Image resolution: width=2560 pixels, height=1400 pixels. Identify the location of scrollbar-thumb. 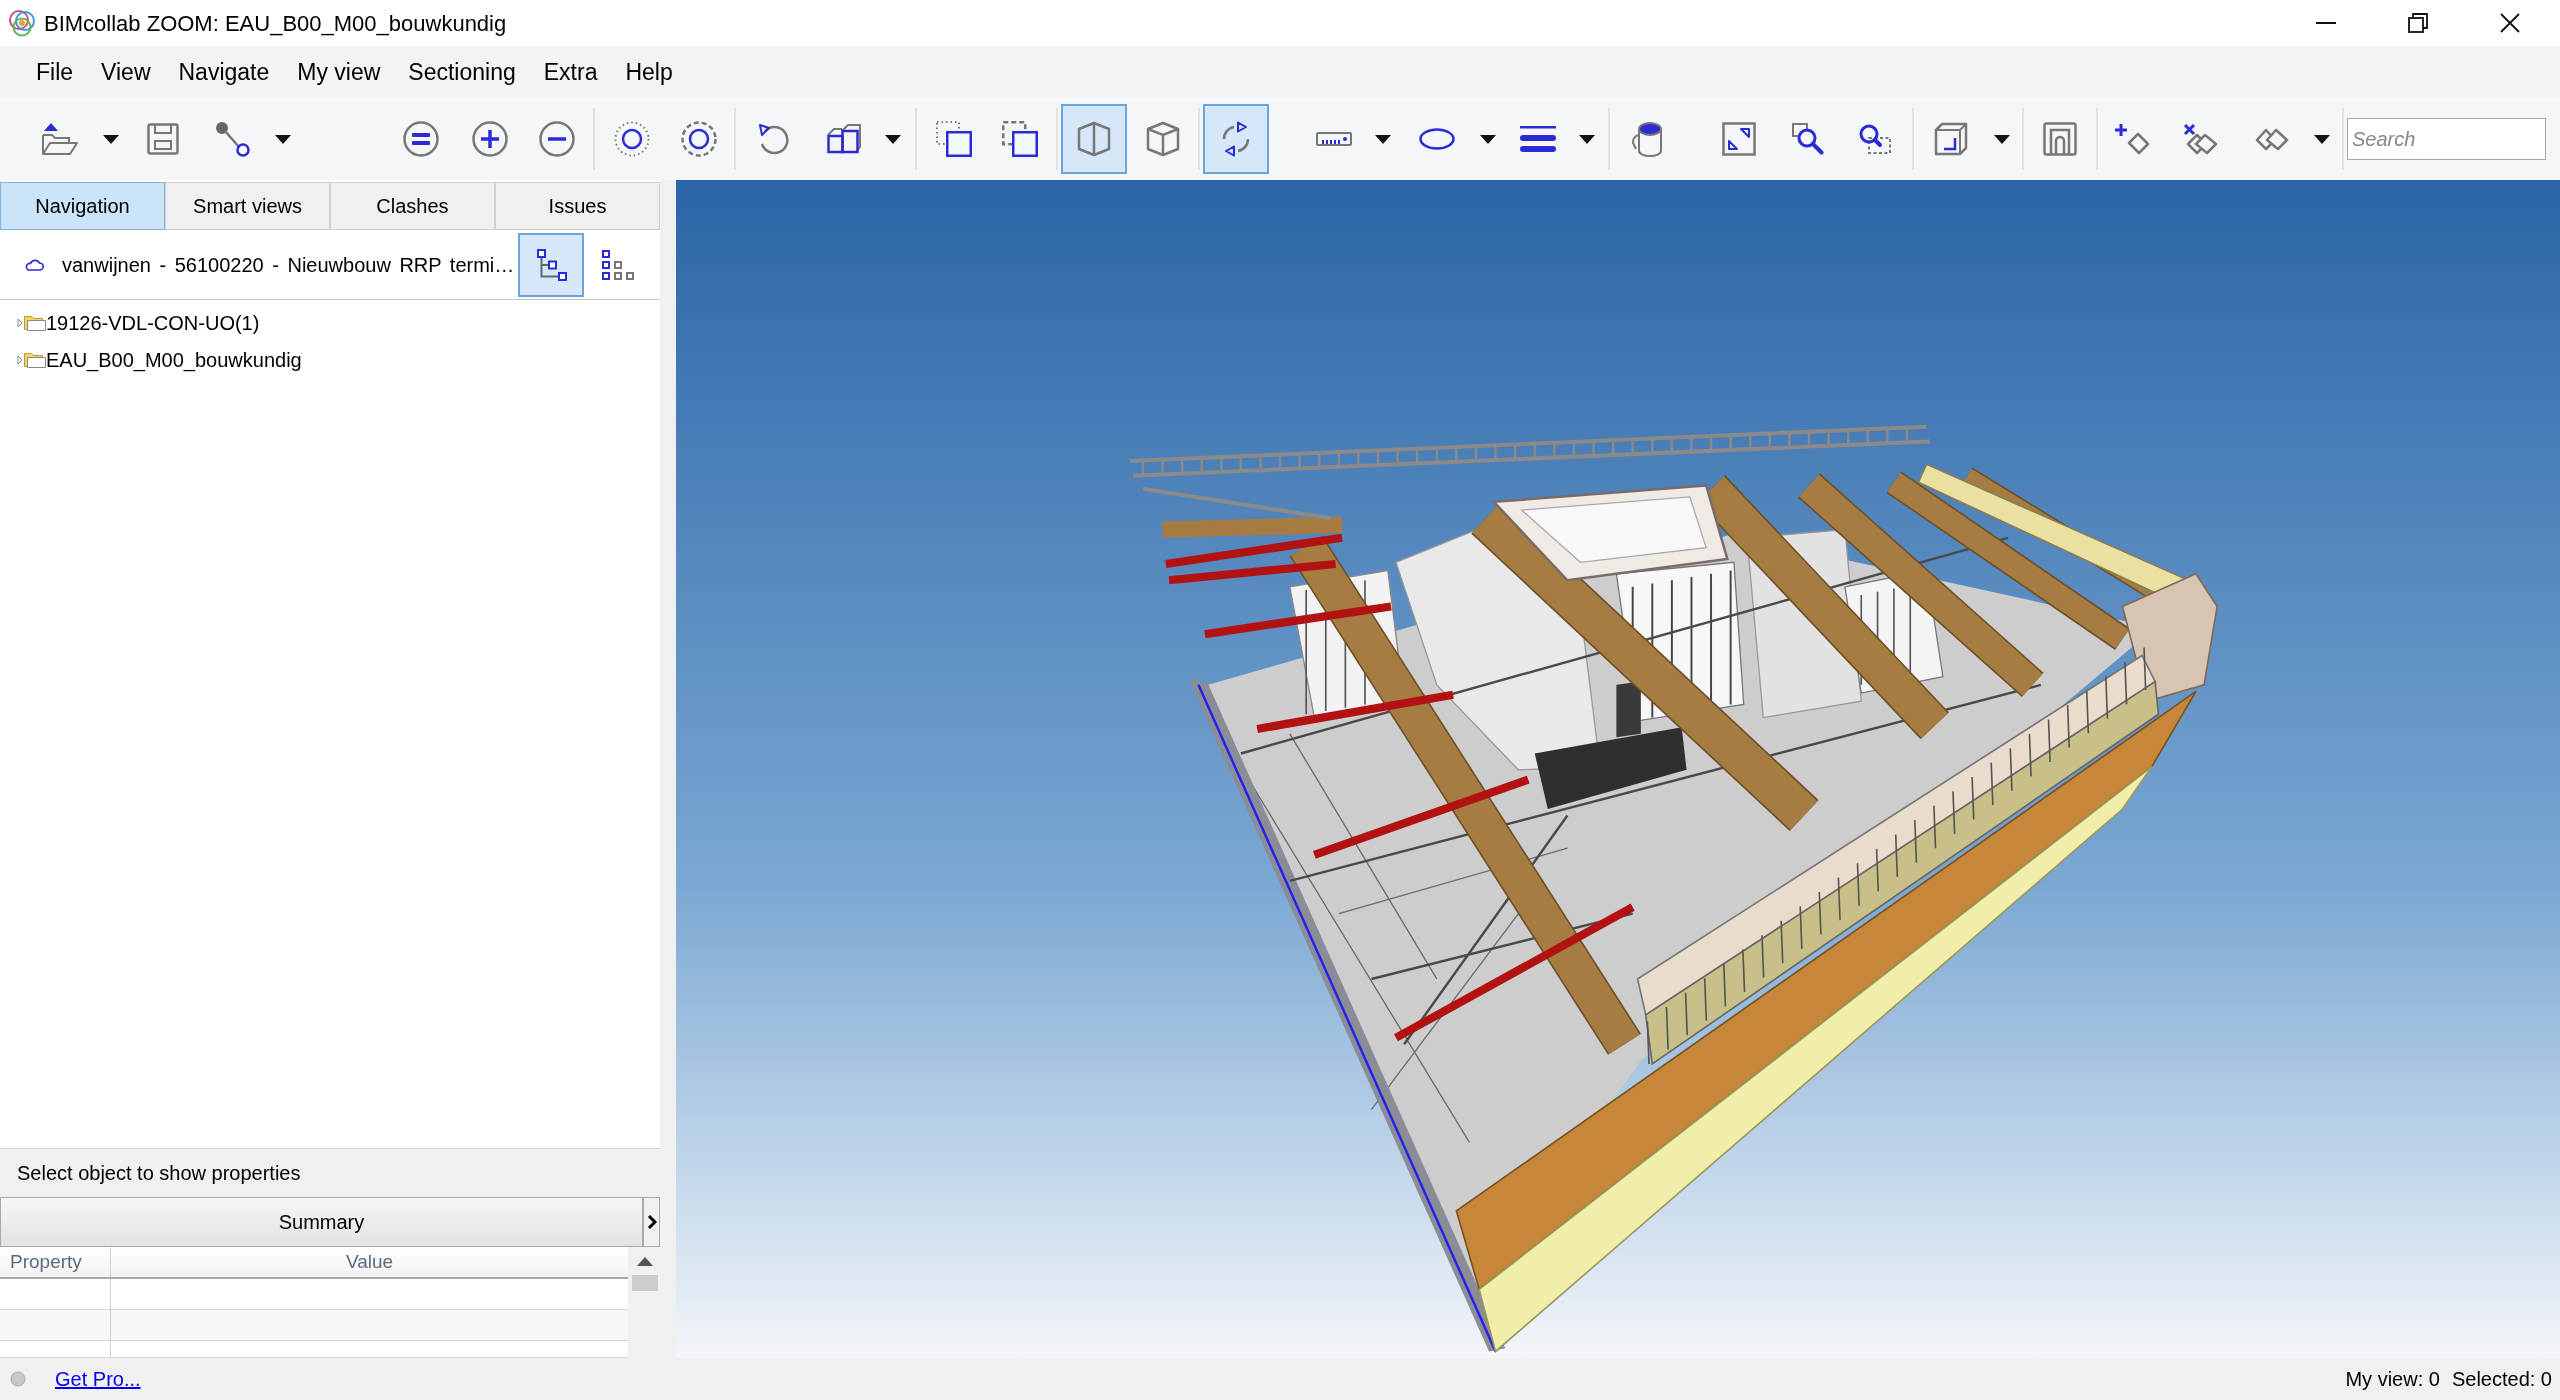
(645, 1283).